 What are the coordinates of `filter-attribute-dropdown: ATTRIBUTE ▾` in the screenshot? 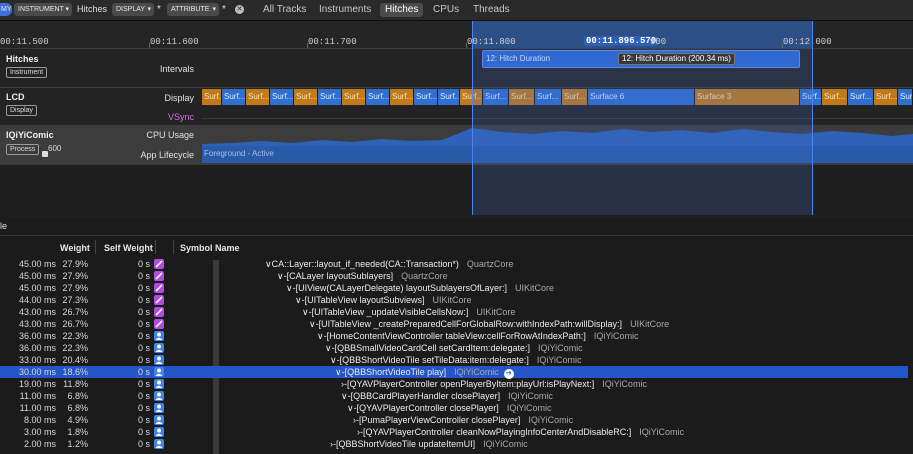 It's located at (193, 9).